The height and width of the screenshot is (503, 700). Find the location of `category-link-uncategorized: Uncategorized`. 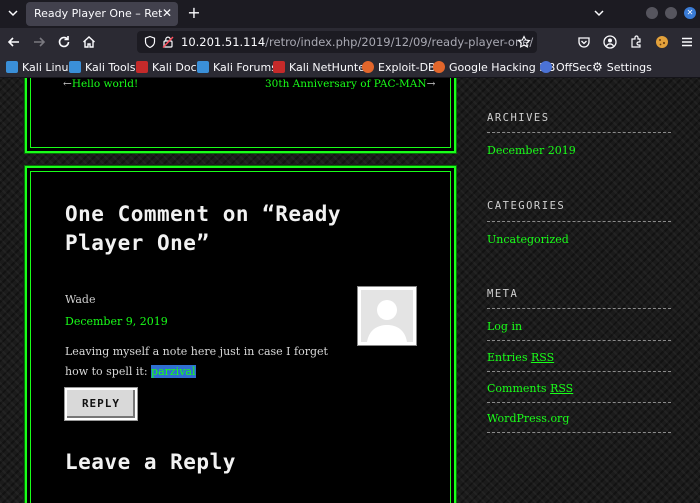

category-link-uncategorized: Uncategorized is located at coordinates (528, 239).